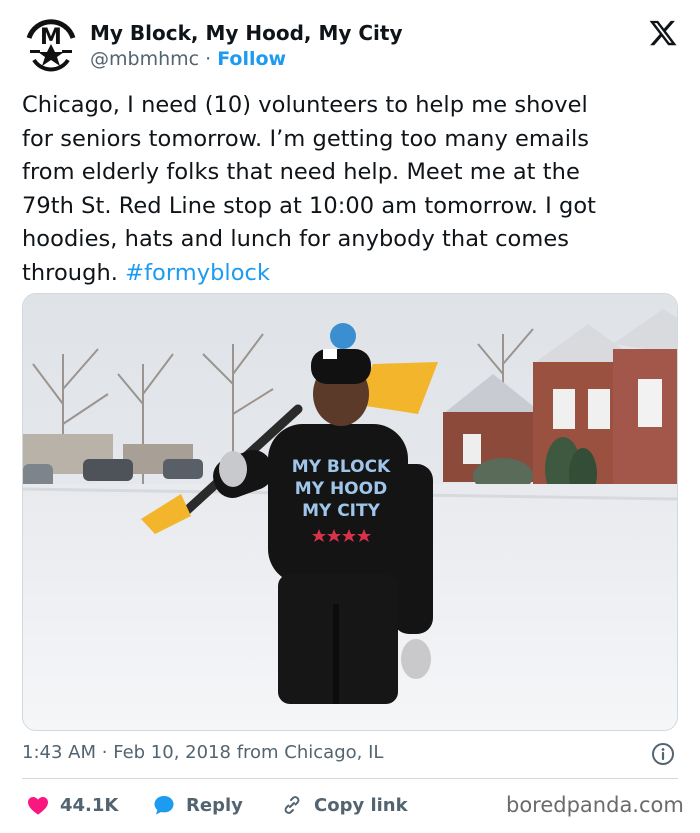 The height and width of the screenshot is (833, 700). Describe the element at coordinates (172, 752) in the screenshot. I see `tweet-date: Feb 10, 2018` at that location.